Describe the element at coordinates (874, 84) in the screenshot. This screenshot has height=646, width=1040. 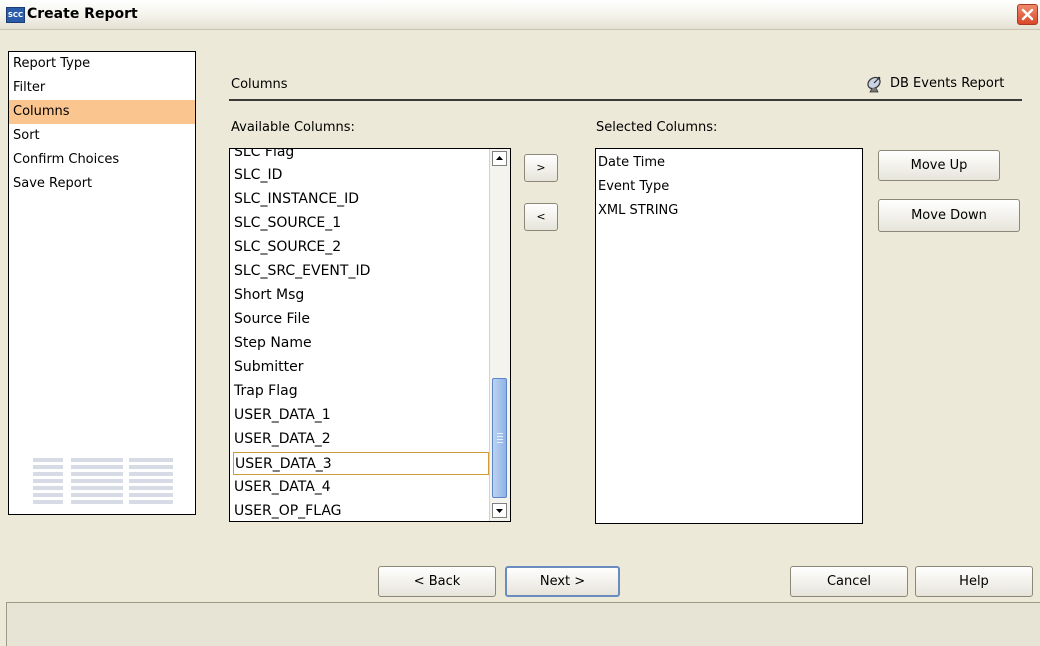
I see `satellite-dish-icon` at that location.